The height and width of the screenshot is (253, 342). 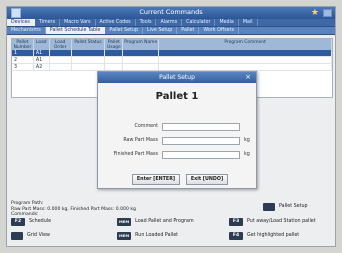 I want to click on window-title: Current Commands, so click(x=171, y=12).